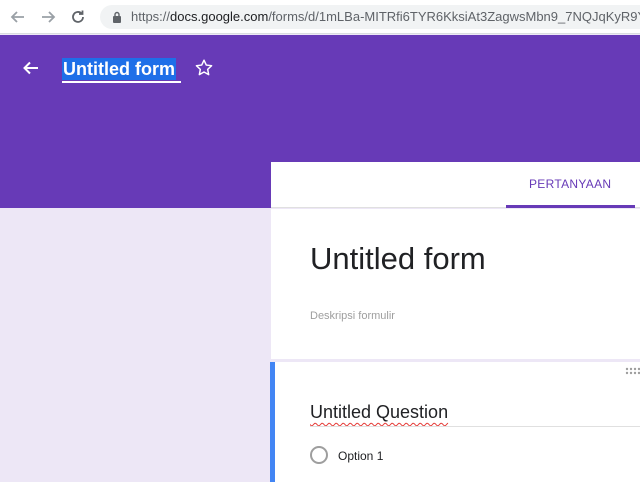 This screenshot has width=640, height=482. Describe the element at coordinates (78, 17) in the screenshot. I see `reload-icon` at that location.